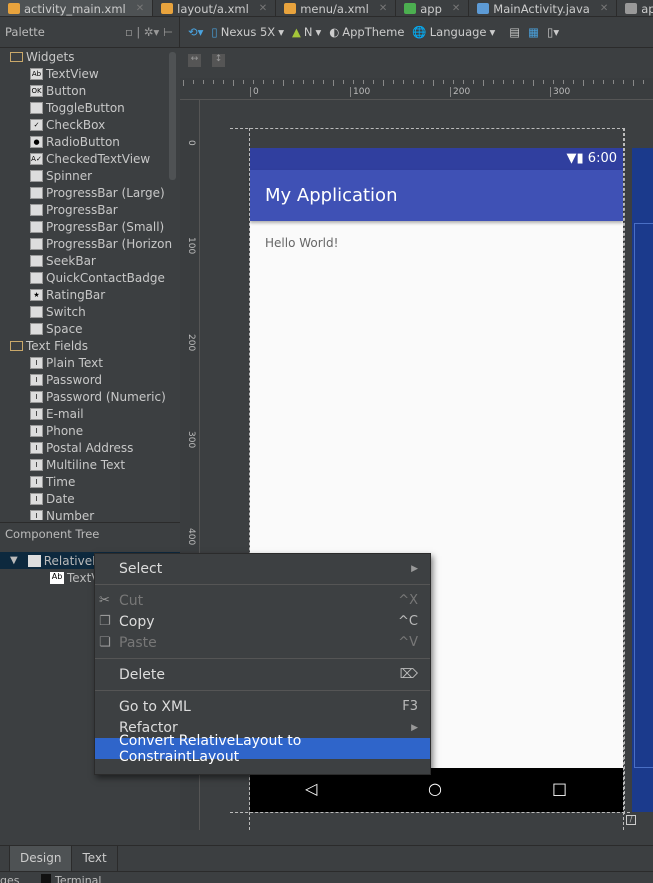 The image size is (653, 883). I want to click on palette-item: I Multiline Text, so click(90, 464).